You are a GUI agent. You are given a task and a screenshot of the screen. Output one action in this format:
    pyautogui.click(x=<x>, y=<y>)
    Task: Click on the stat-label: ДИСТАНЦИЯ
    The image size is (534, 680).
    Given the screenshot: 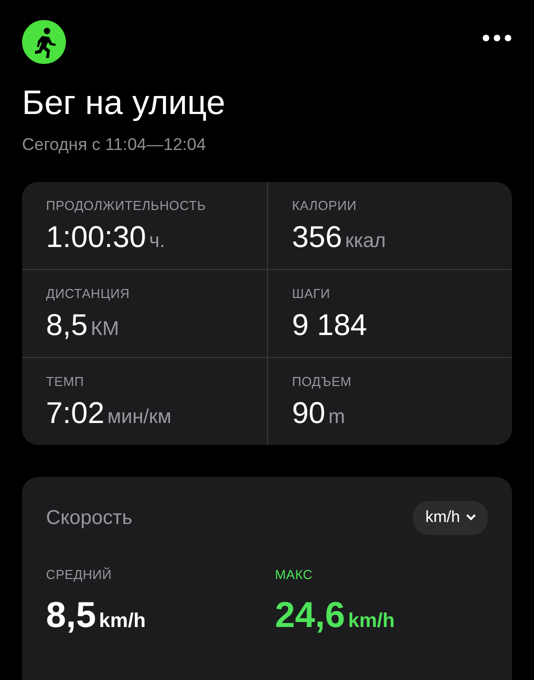 What is the action you would take?
    pyautogui.click(x=88, y=293)
    